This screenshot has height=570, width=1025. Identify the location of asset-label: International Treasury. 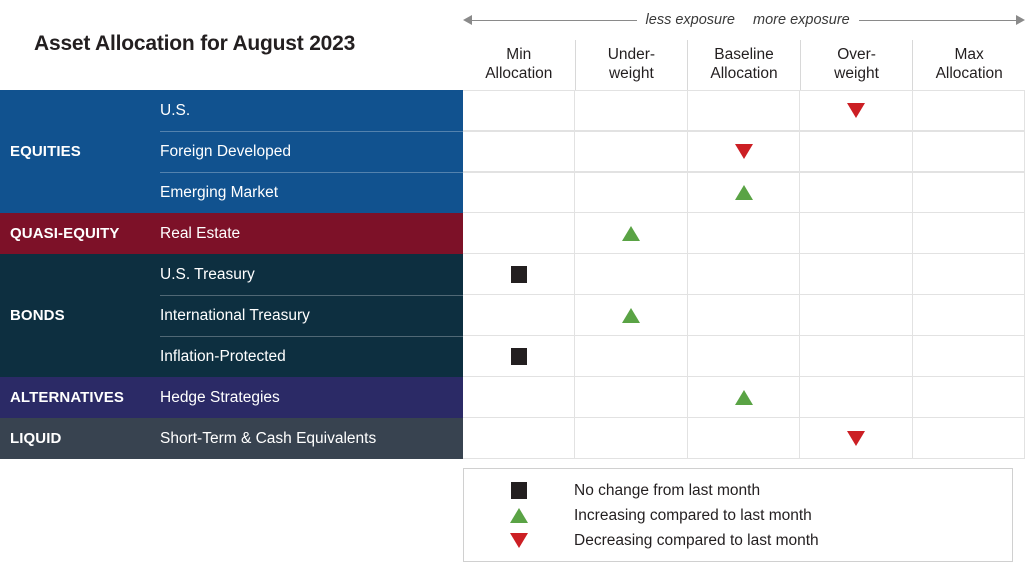
(311, 315).